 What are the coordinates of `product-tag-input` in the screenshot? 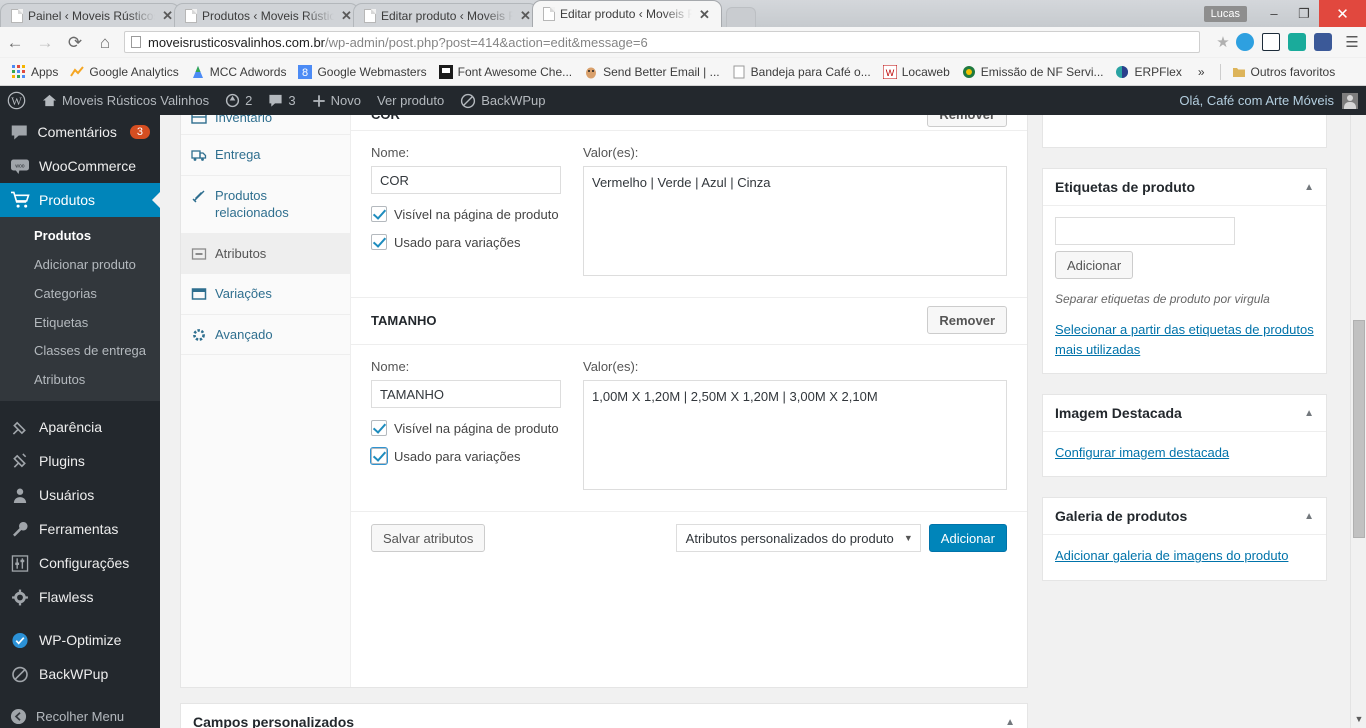 It's located at (1145, 231).